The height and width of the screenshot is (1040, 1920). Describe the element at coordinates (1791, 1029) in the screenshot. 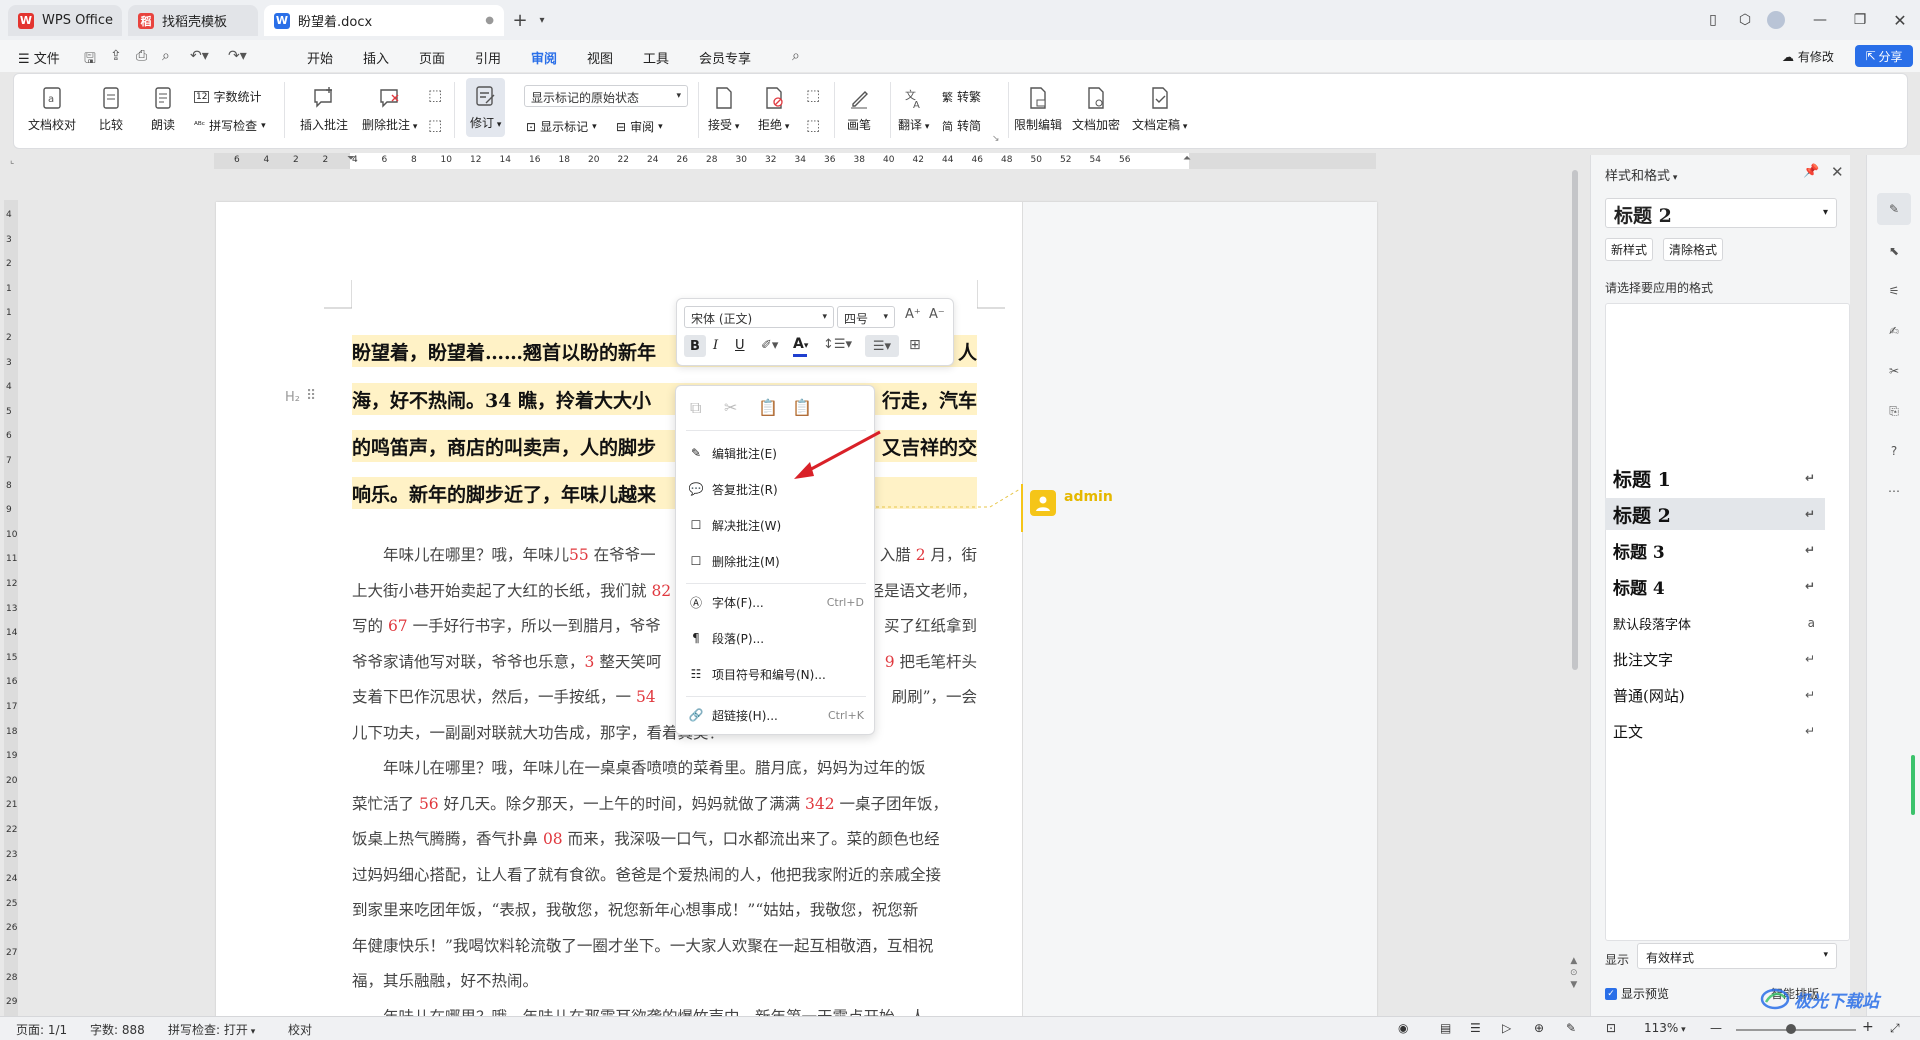

I see `zoom-slider-thumb` at that location.